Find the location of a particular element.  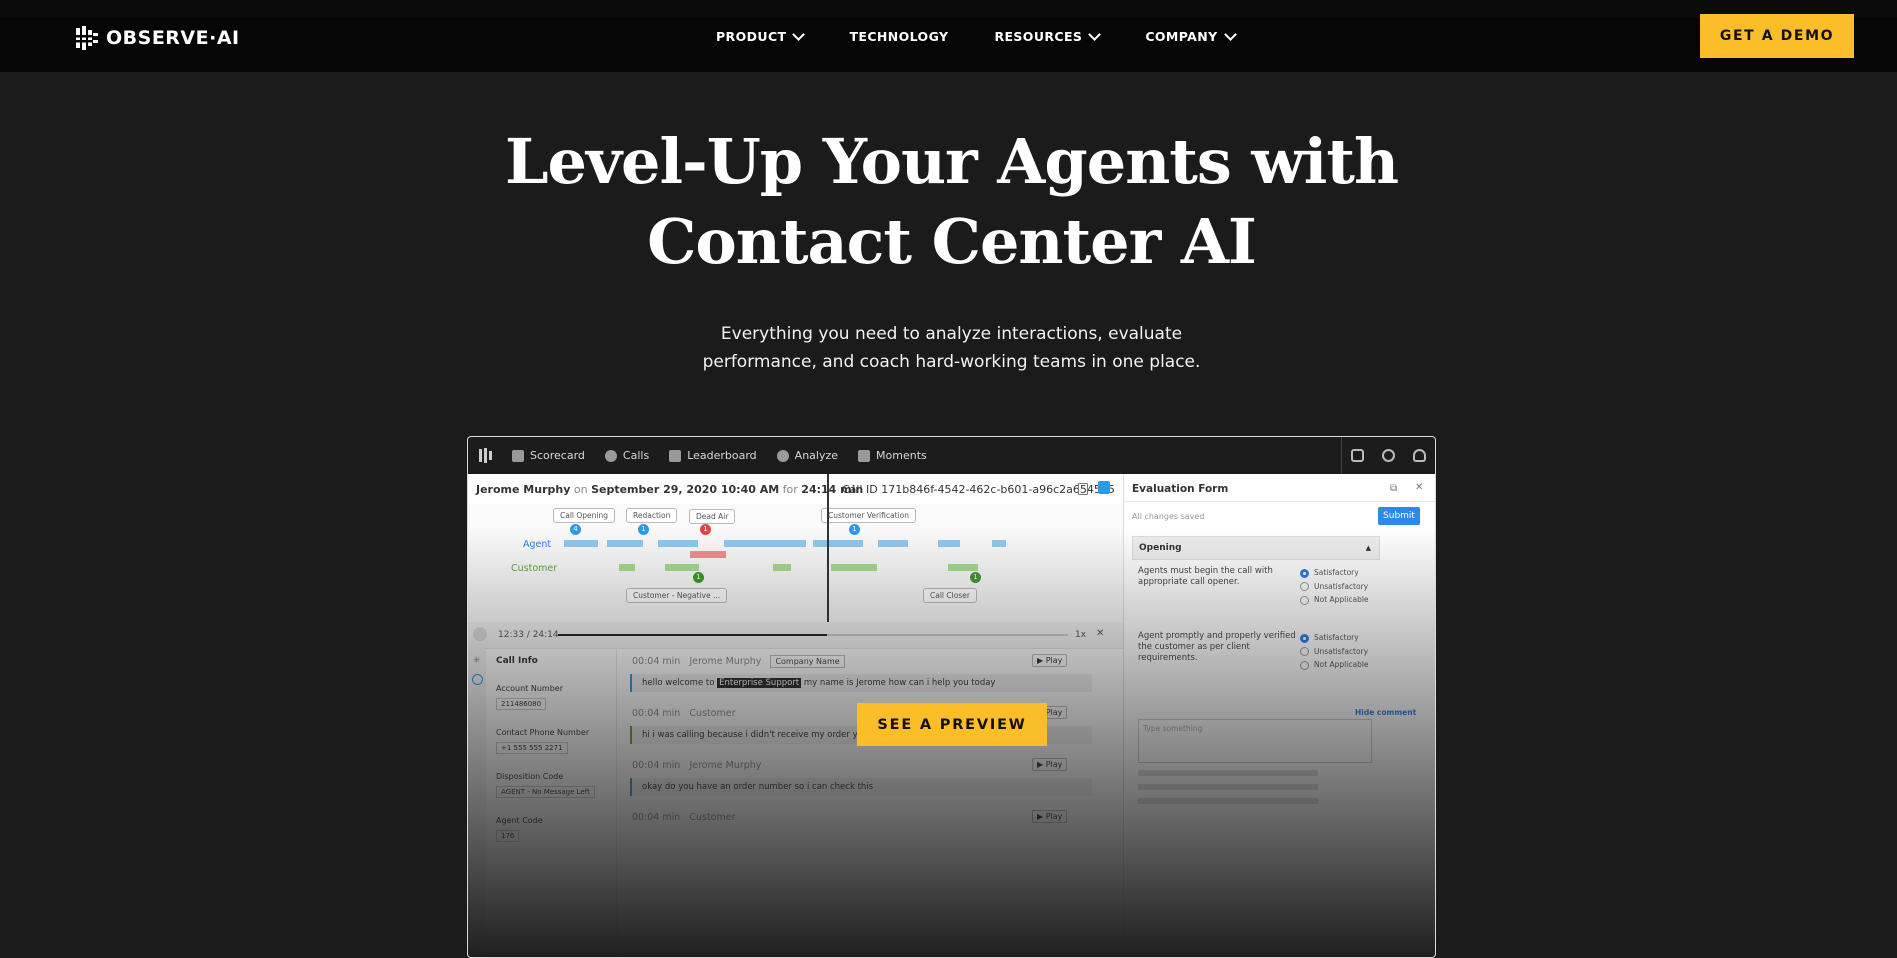

app-nav-label: Analyze is located at coordinates (816, 455).